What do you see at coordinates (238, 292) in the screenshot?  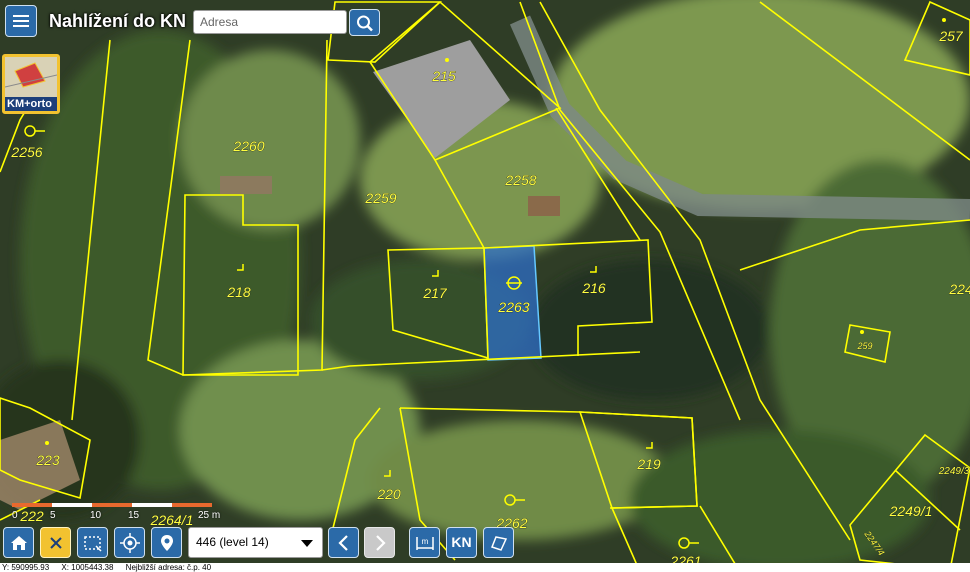 I see `parcel-label: 218` at bounding box center [238, 292].